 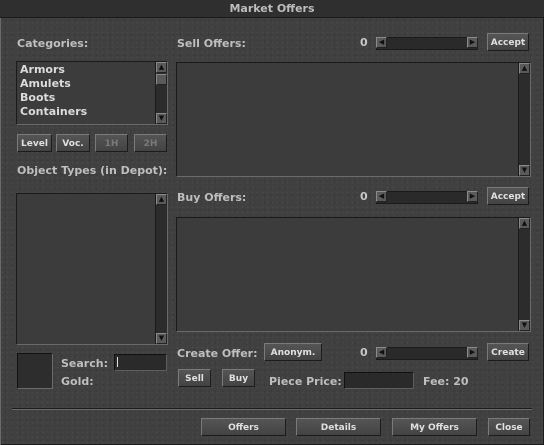 I want to click on create-amount: 0, so click(x=364, y=352).